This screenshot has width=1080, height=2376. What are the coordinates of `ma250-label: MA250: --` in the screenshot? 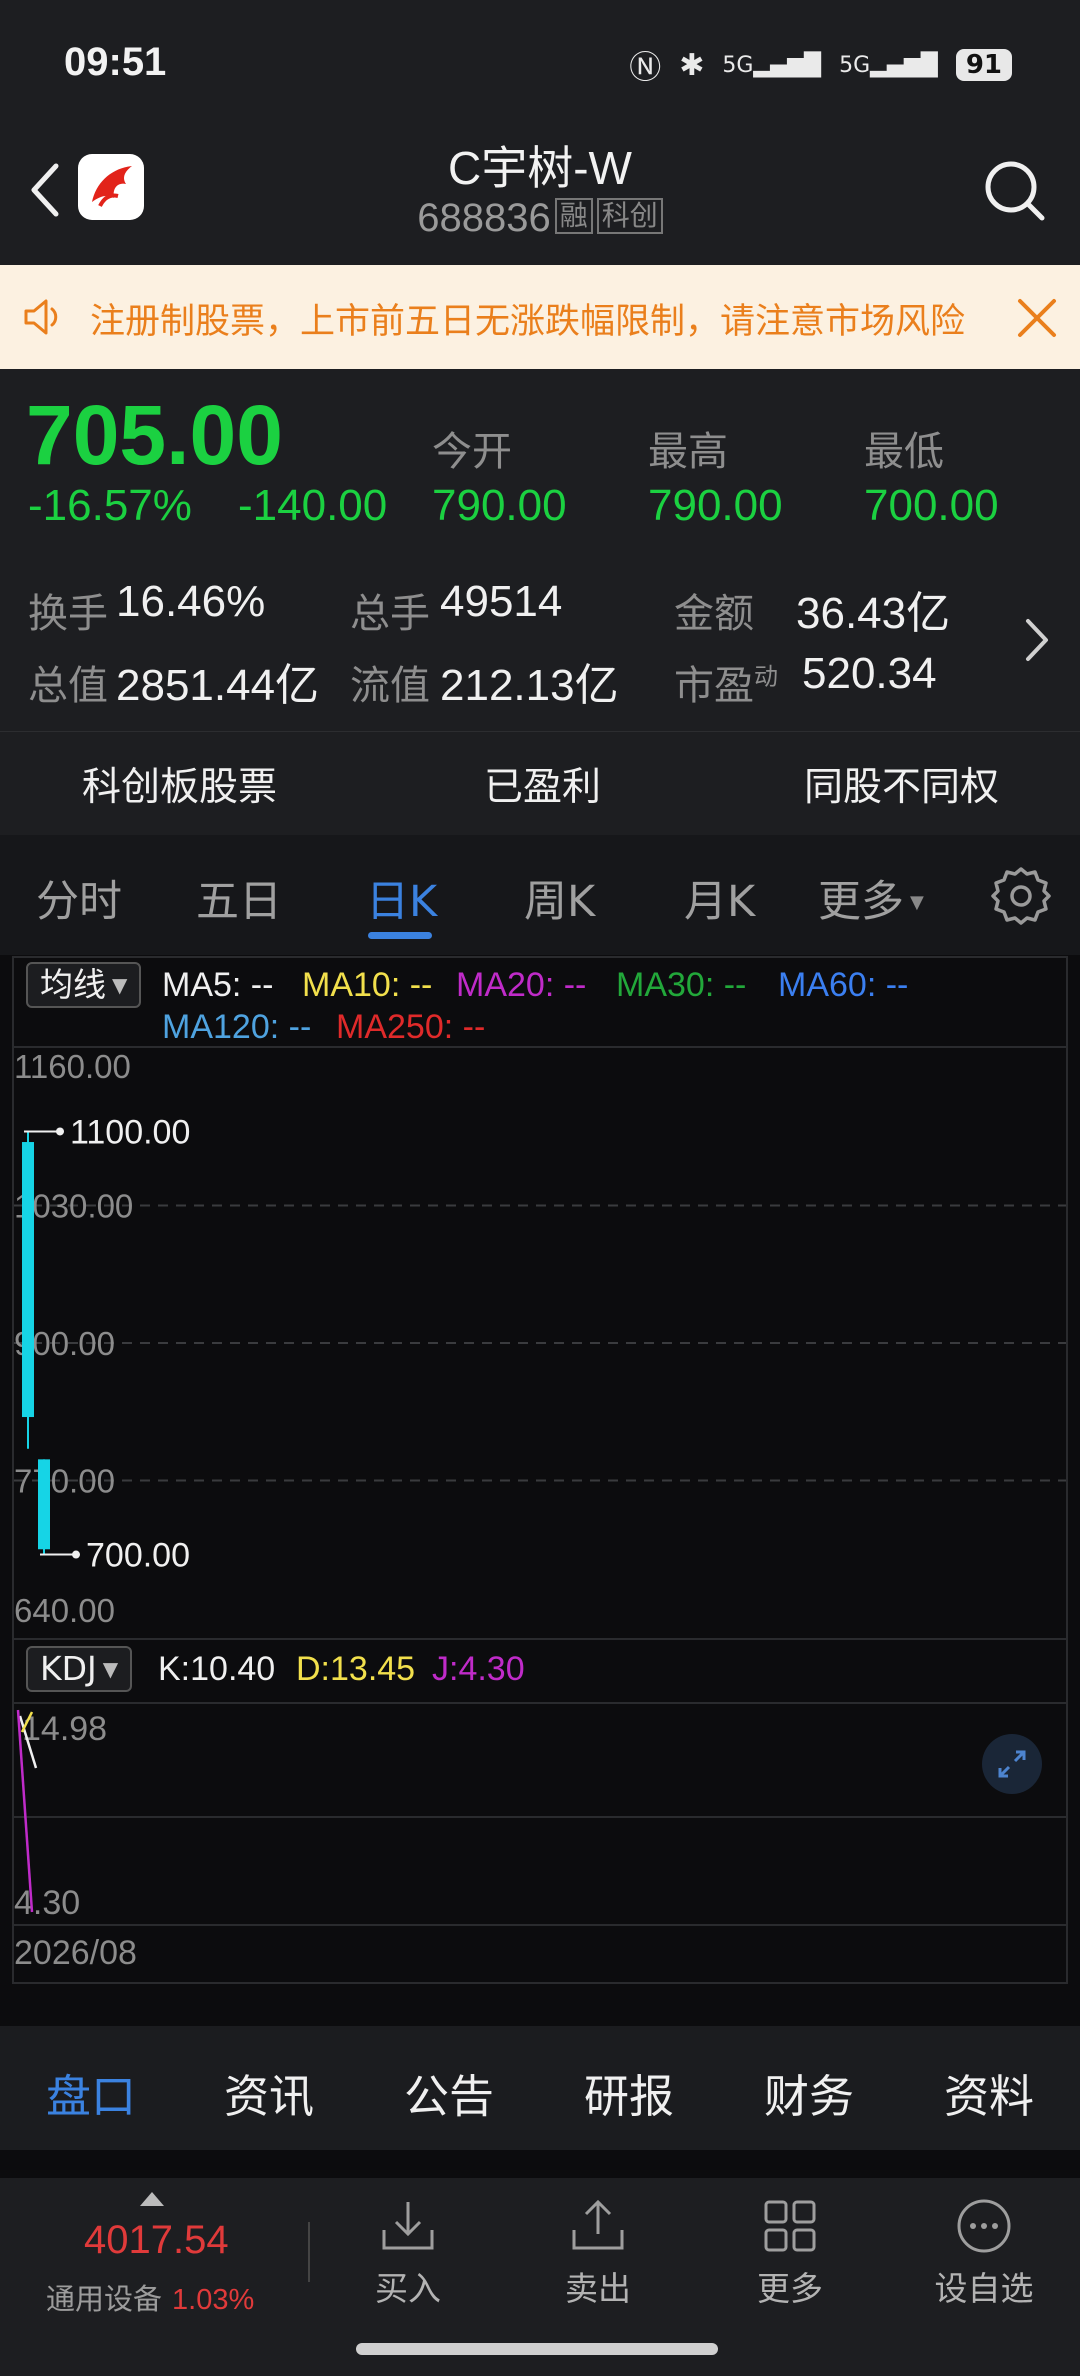 It's located at (411, 1027).